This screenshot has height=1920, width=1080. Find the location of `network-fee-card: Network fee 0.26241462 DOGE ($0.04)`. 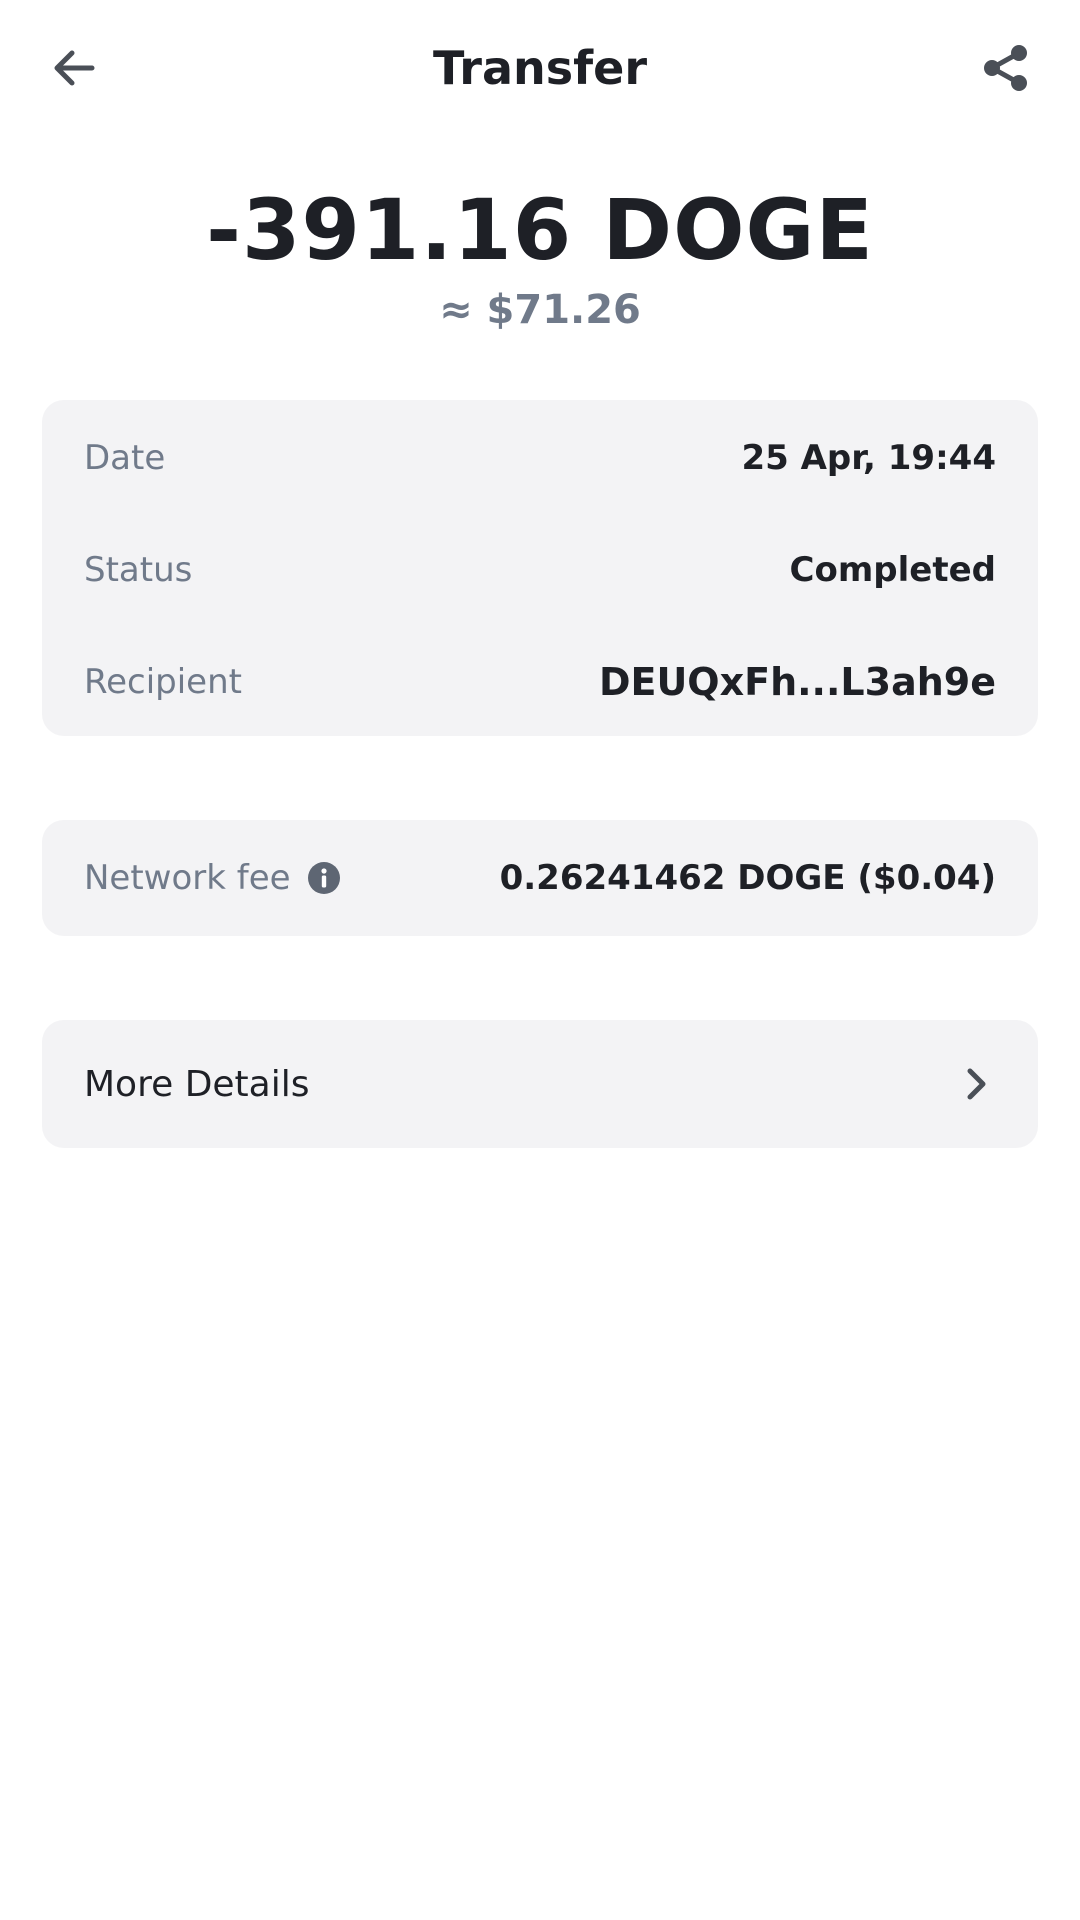

network-fee-card: Network fee 0.26241462 DOGE ($0.04) is located at coordinates (540, 878).